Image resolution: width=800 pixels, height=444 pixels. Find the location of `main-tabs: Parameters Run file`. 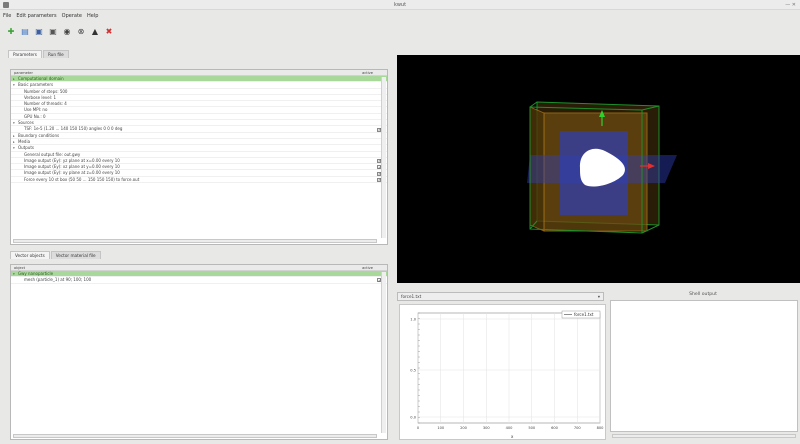

main-tabs: Parameters Run file is located at coordinates (38, 54).